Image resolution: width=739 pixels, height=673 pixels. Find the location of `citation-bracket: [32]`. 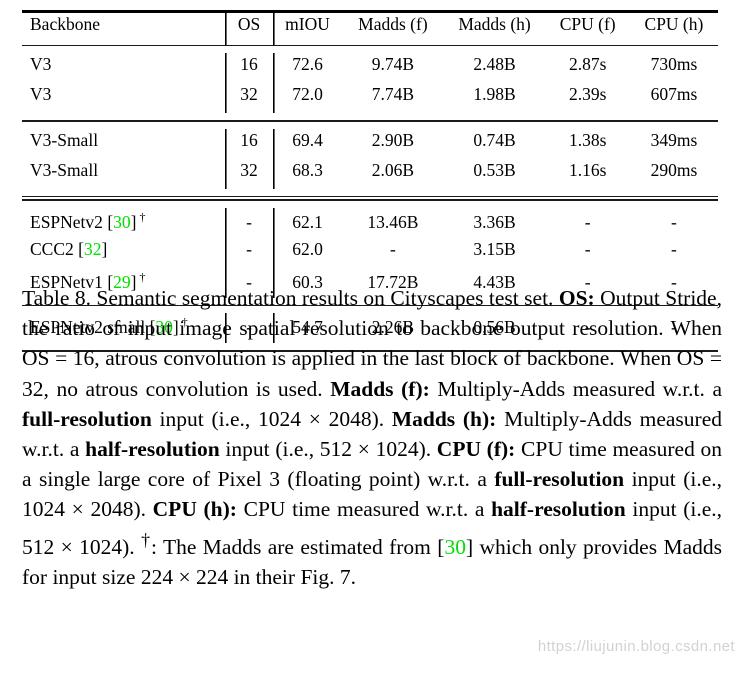

citation-bracket: [32] is located at coordinates (90, 248).